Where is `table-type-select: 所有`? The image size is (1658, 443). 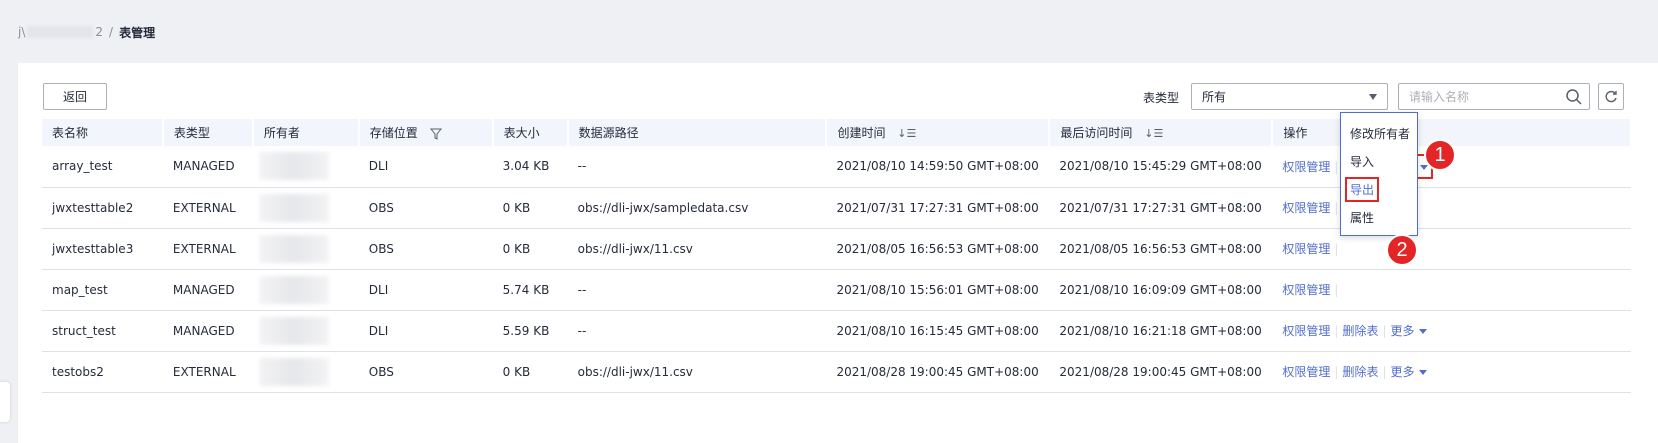 table-type-select: 所有 is located at coordinates (1289, 96).